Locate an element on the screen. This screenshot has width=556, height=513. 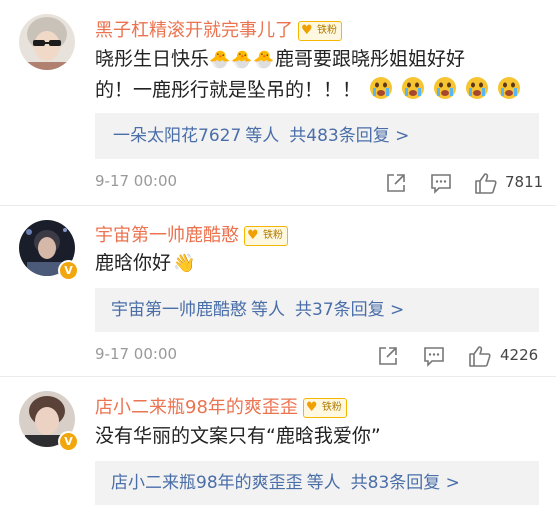
comment-text-part: 没有华丽的文案只有“鹿晗我爱你” is located at coordinates (238, 436).